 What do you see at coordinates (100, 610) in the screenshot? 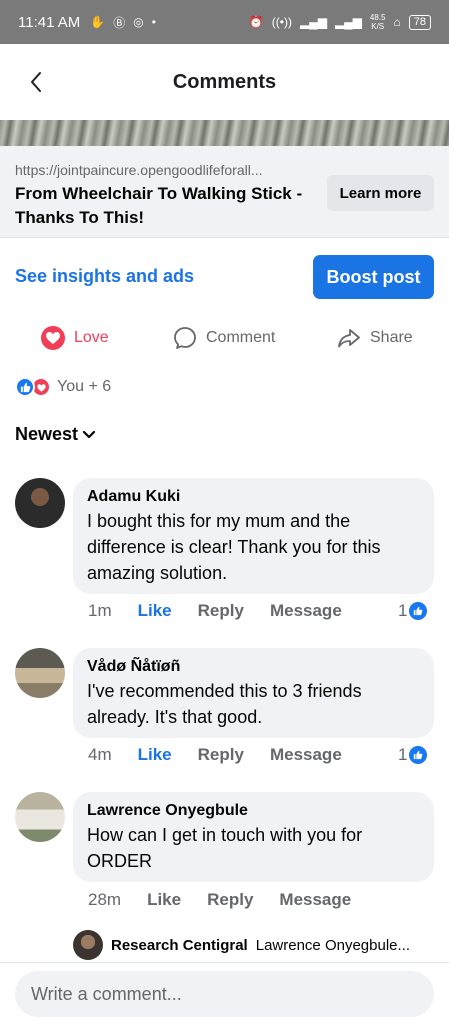
I see `comment-time: 1m` at bounding box center [100, 610].